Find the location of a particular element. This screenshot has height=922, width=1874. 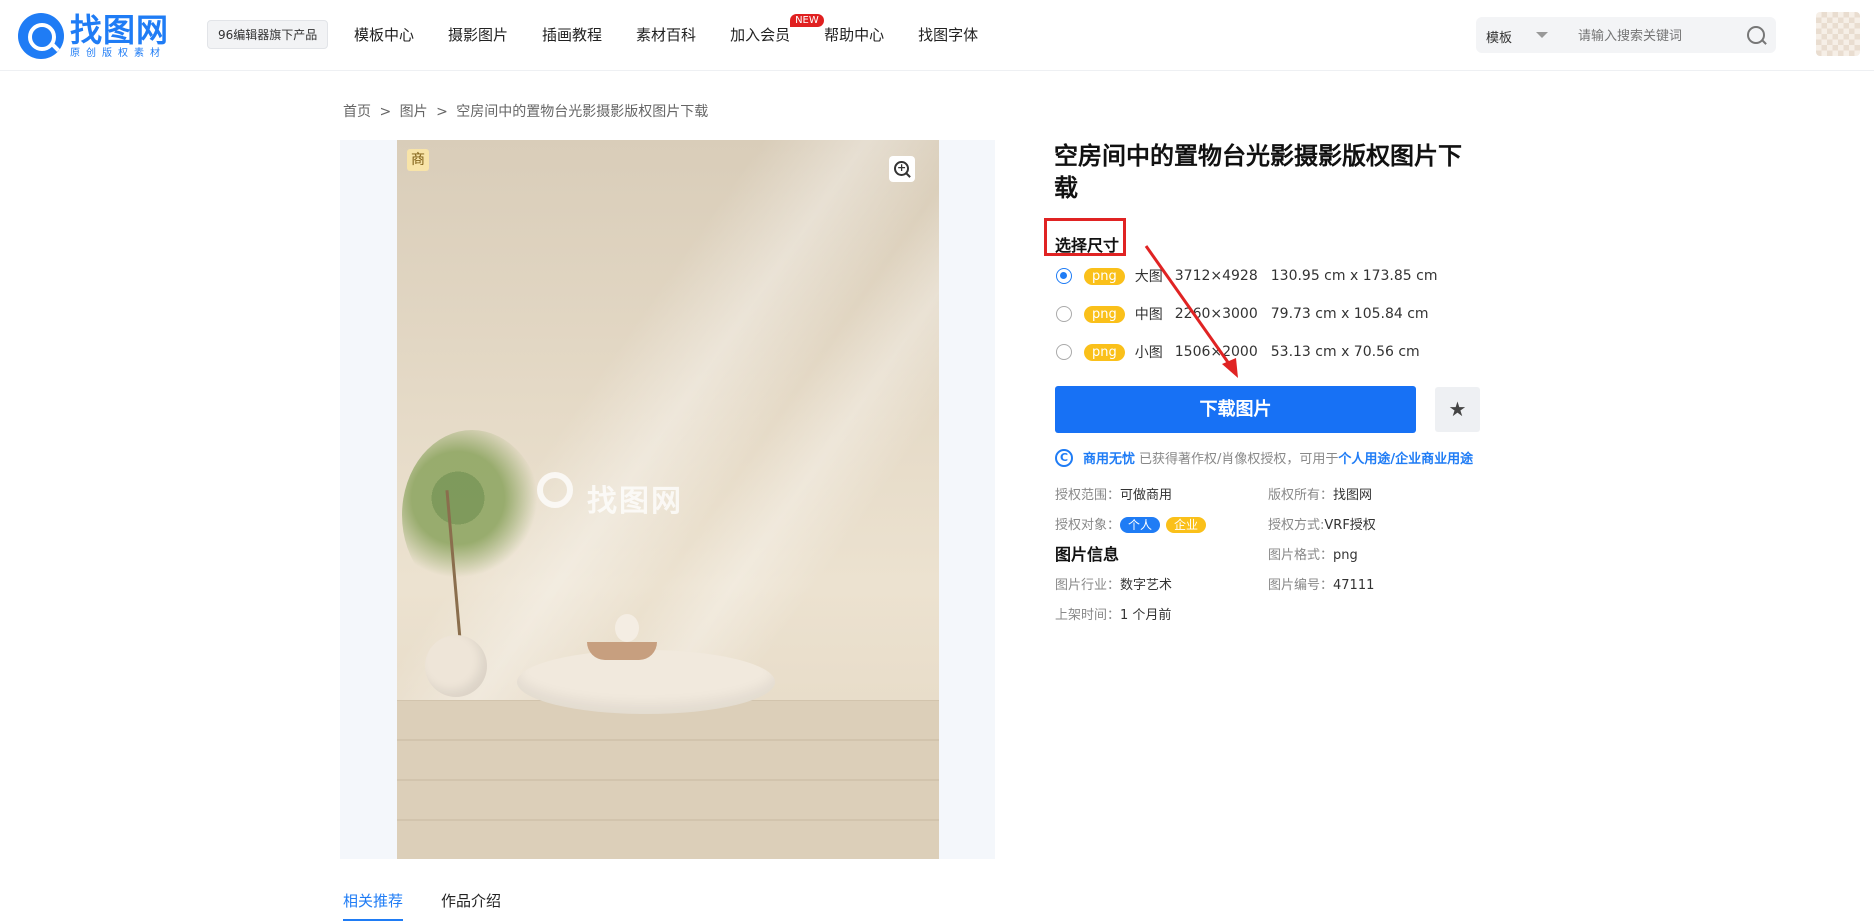

zoom-plus-icon: + is located at coordinates (902, 167).